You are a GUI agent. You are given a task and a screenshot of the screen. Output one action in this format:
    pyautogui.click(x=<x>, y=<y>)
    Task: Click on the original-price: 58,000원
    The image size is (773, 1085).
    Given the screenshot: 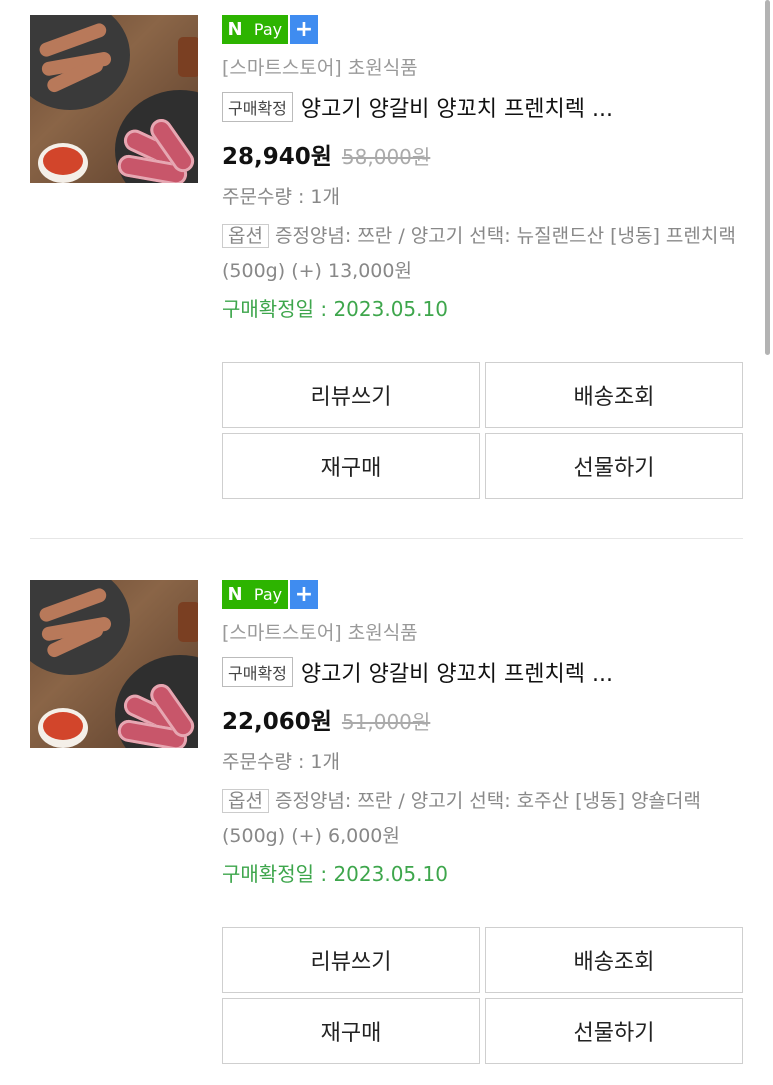 What is the action you would take?
    pyautogui.click(x=386, y=157)
    